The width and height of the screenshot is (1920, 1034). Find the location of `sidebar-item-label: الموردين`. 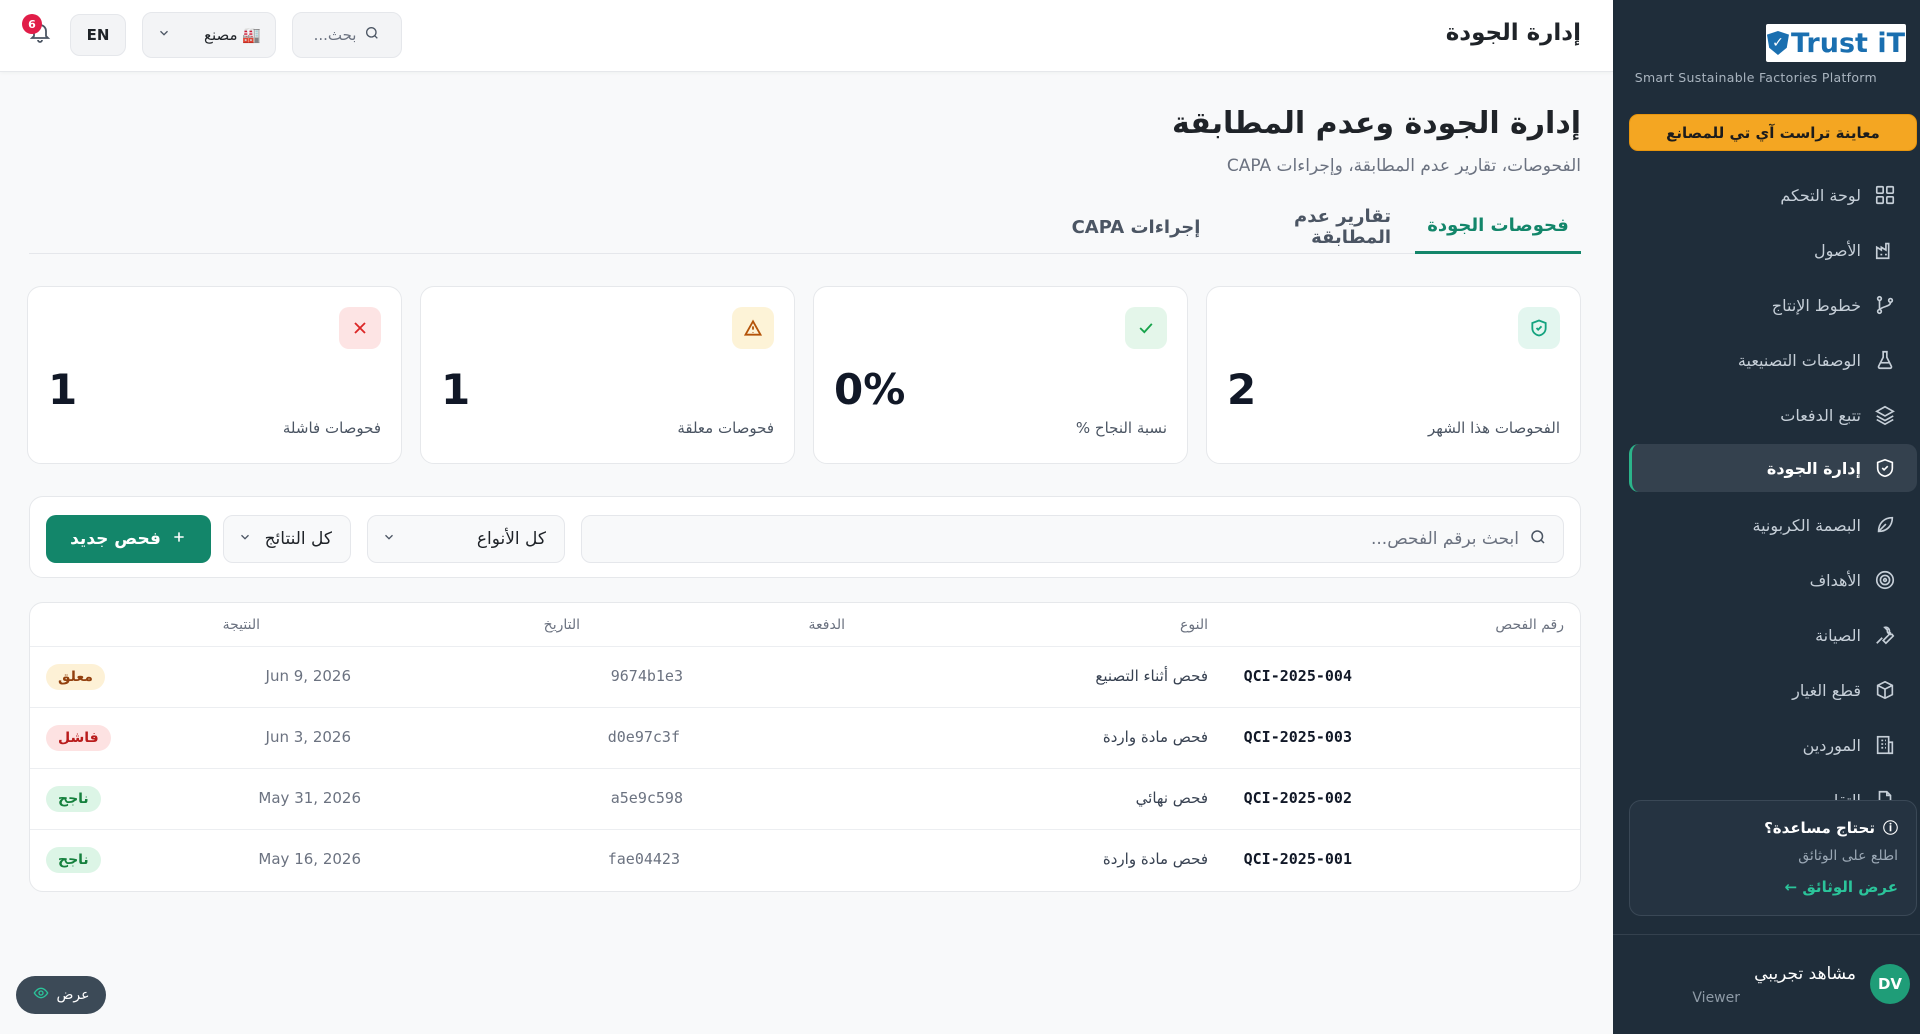

sidebar-item-label: الموردين is located at coordinates (1831, 745).